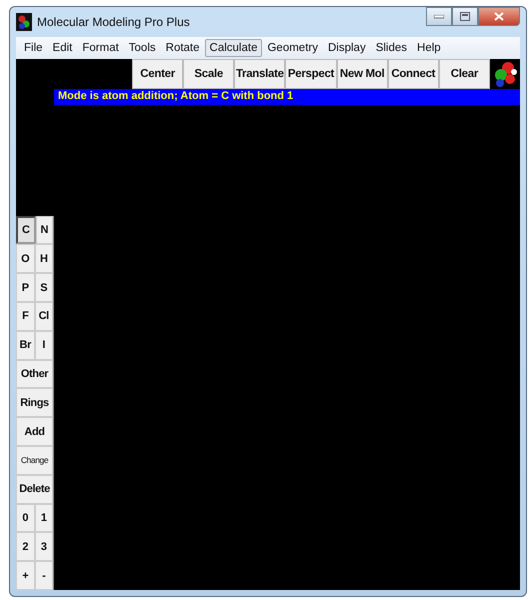 The height and width of the screenshot is (600, 529). What do you see at coordinates (292, 48) in the screenshot?
I see `menu-item: Geometry` at bounding box center [292, 48].